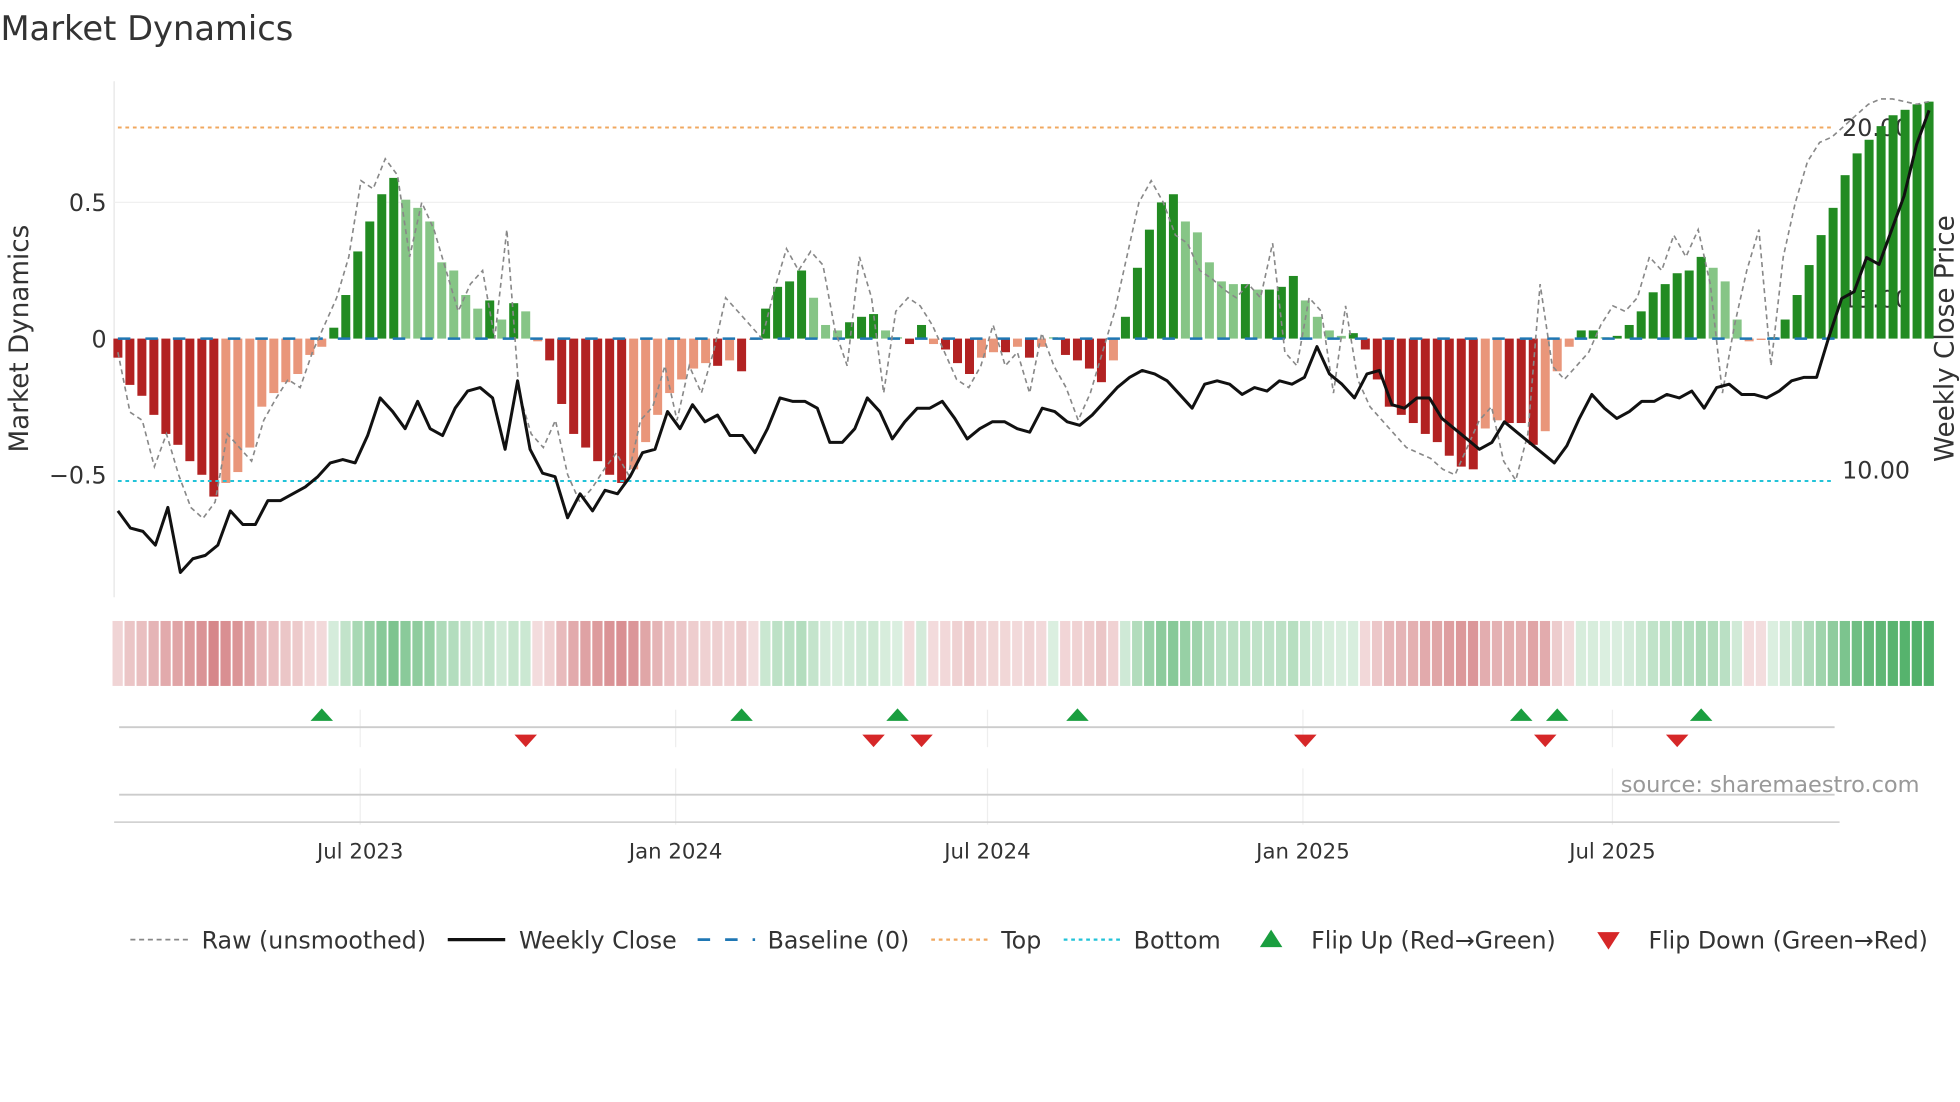  What do you see at coordinates (1077, 714) in the screenshot?
I see `flip-up-marker` at bounding box center [1077, 714].